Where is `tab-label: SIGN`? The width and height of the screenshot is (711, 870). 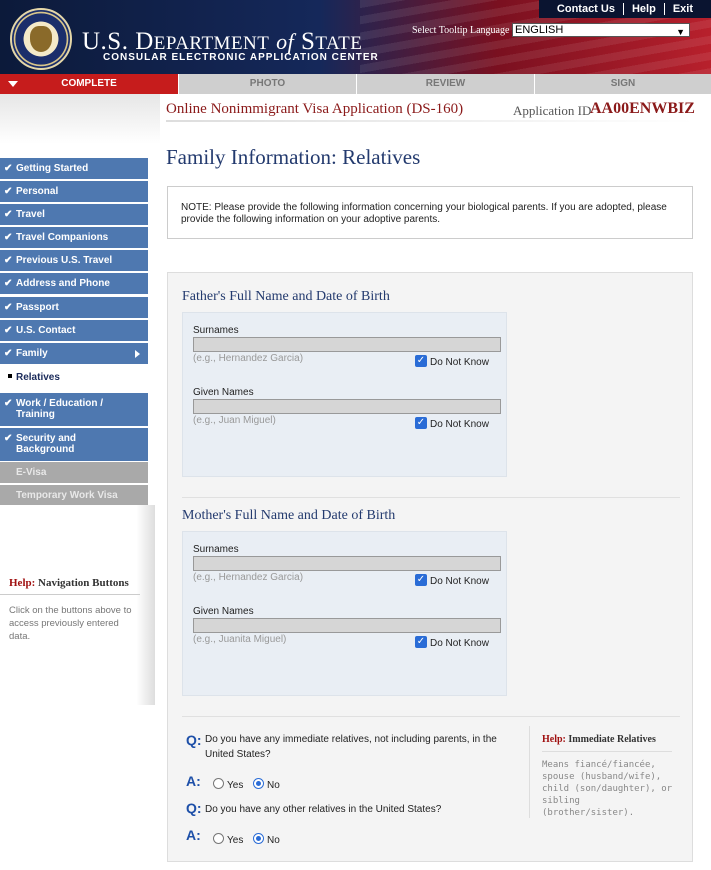
tab-label: SIGN is located at coordinates (623, 83).